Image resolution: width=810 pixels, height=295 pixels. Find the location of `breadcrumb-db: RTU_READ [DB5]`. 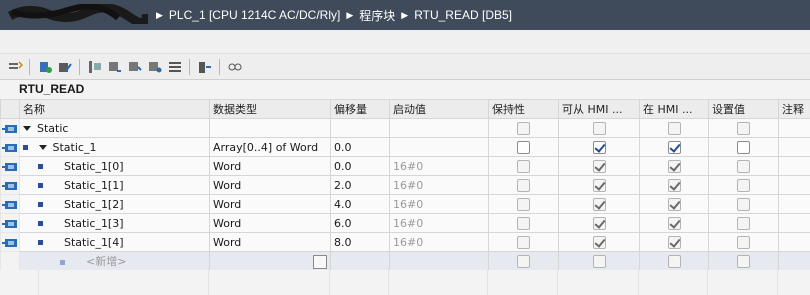

breadcrumb-db: RTU_READ [DB5] is located at coordinates (463, 15).